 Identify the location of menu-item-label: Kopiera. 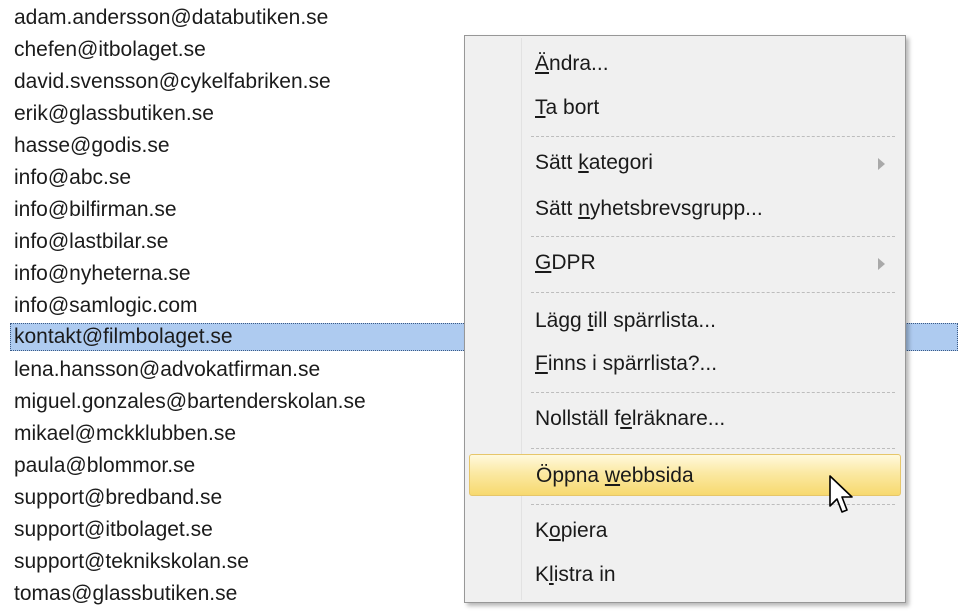
(571, 530).